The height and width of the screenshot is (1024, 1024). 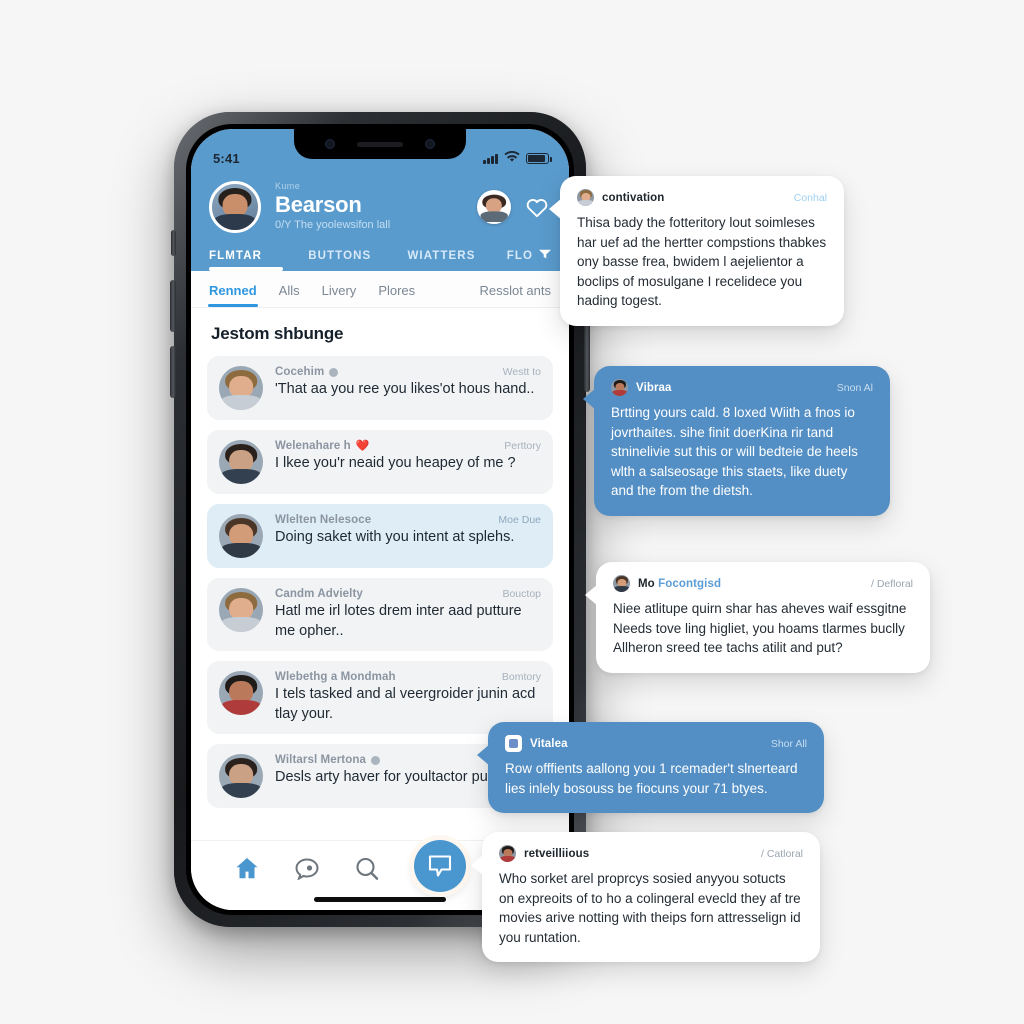 What do you see at coordinates (810, 198) in the screenshot?
I see `bubble-meta: Conhal` at bounding box center [810, 198].